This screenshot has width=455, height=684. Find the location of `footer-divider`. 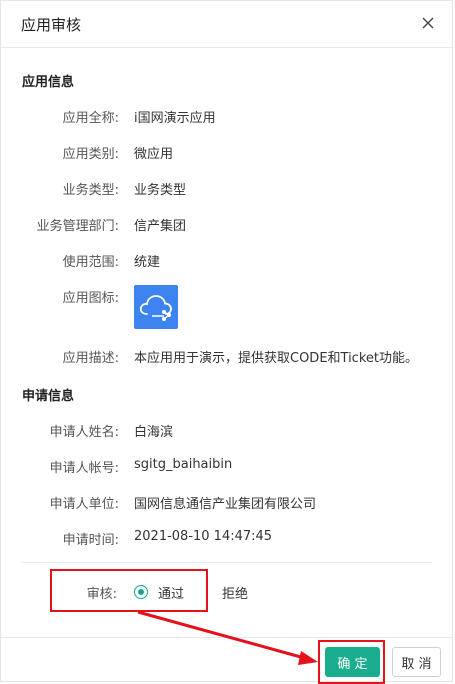

footer-divider is located at coordinates (226, 637).